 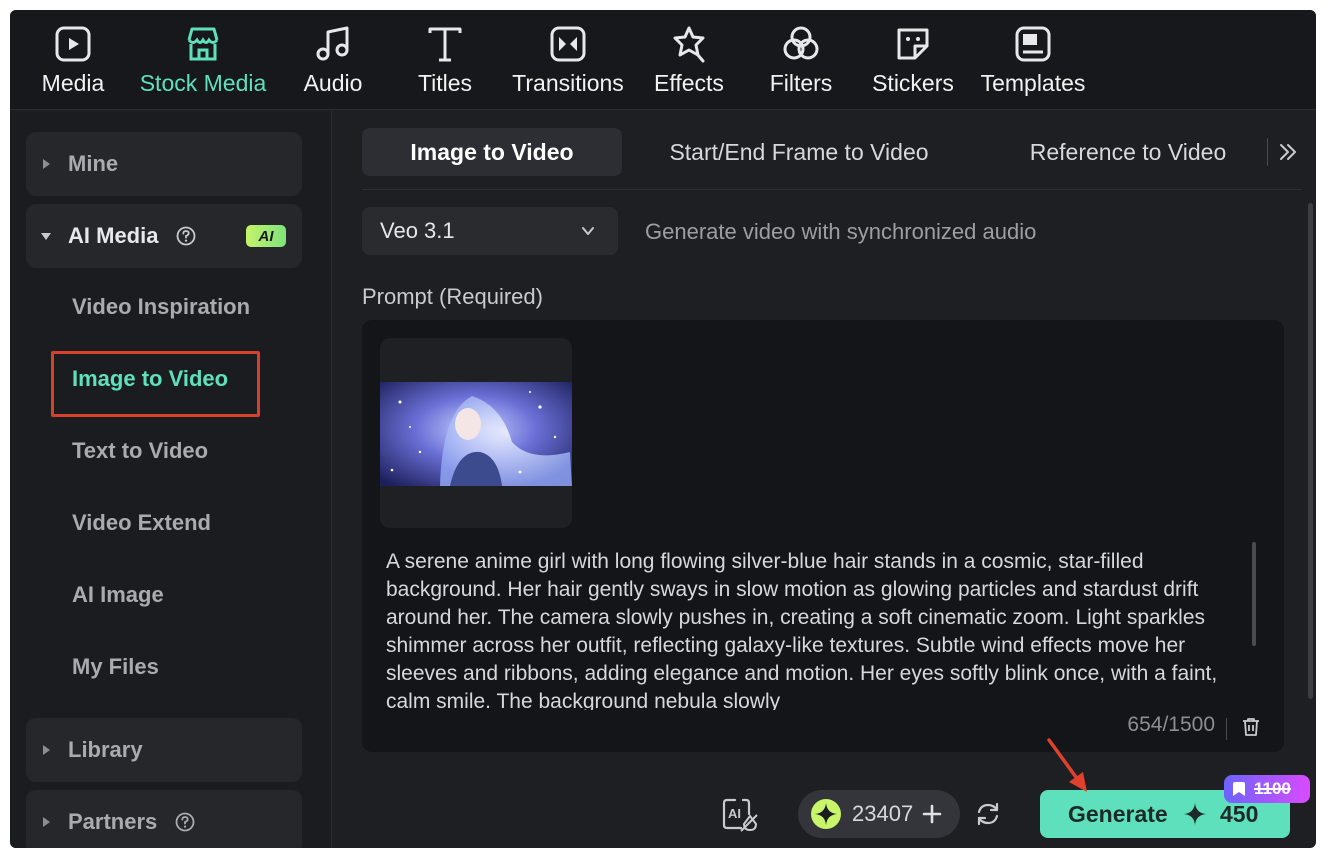 I want to click on pointer-arrow-annotation, so click(x=1067, y=765).